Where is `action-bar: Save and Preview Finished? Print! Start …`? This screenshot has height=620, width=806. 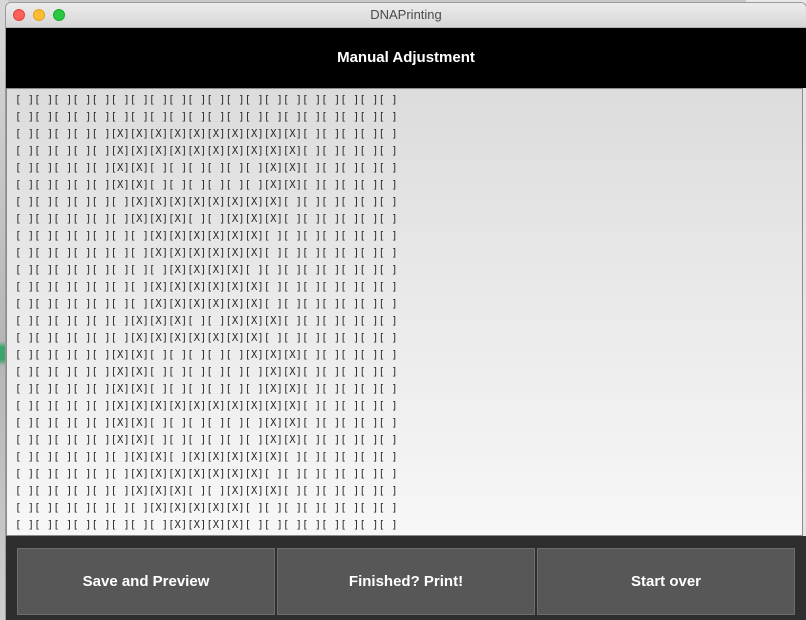
action-bar: Save and Preview Finished? Print! Start … is located at coordinates (406, 578).